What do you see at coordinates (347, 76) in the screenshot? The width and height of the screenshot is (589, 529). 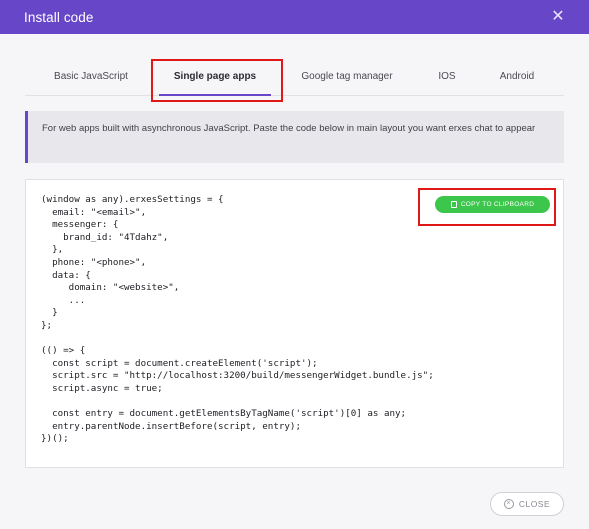 I see `tab-google-tag-manager: Google tag manager` at bounding box center [347, 76].